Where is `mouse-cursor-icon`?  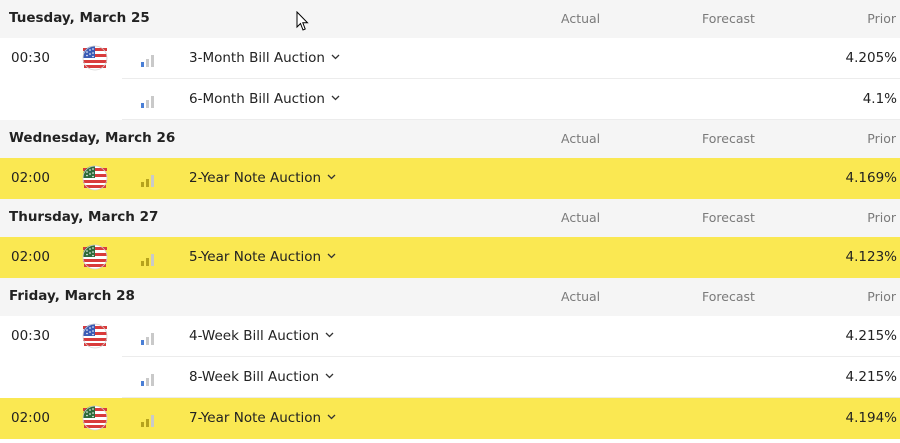 mouse-cursor-icon is located at coordinates (302, 21).